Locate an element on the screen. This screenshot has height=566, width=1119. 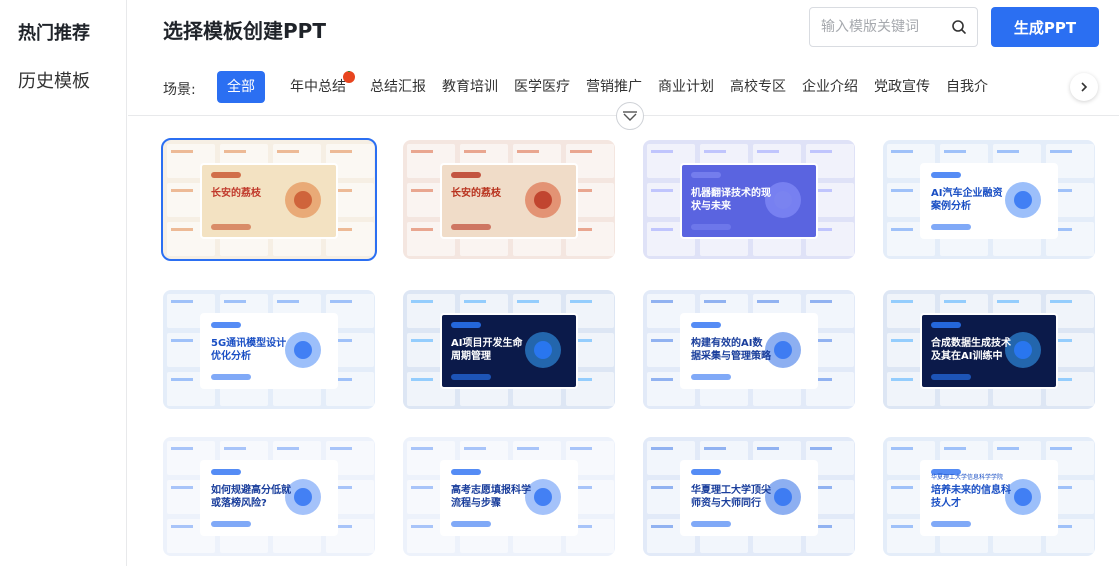
template-thumbnail: 高考志愿填报科学流程与步骤 is located at coordinates (509, 496).